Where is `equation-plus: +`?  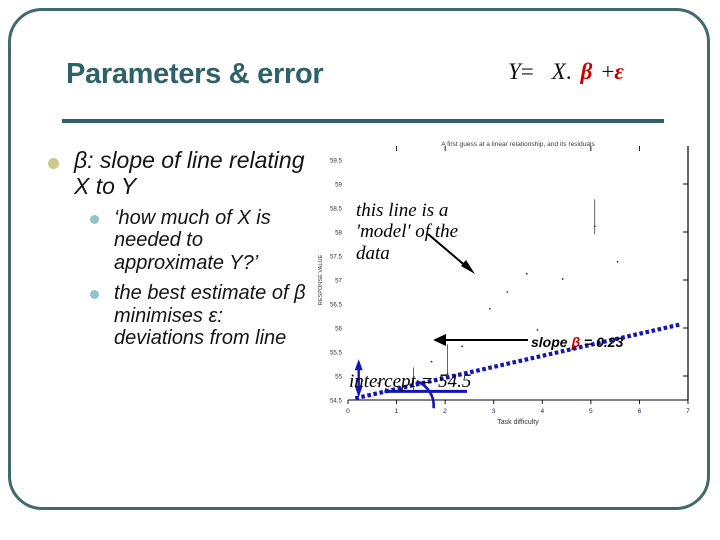 equation-plus: + is located at coordinates (608, 71).